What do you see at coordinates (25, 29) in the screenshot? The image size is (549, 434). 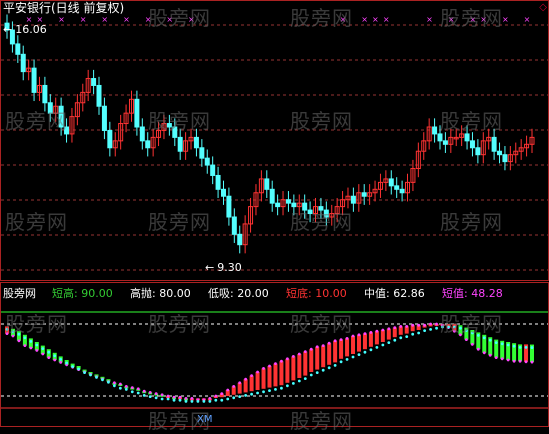 I see `high-price-label: ← 16.06` at bounding box center [25, 29].